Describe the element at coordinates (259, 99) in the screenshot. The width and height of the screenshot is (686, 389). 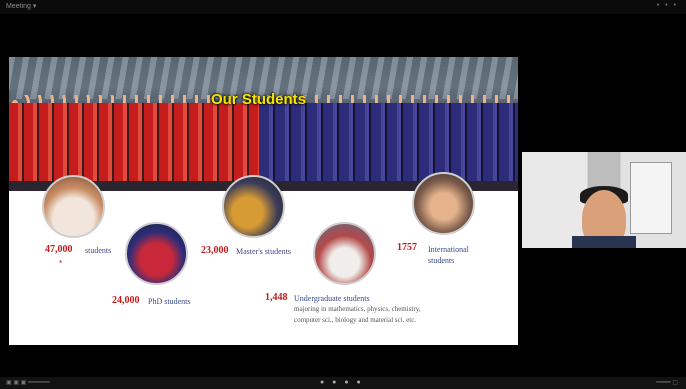
I see `slide-title: Our Students` at that location.